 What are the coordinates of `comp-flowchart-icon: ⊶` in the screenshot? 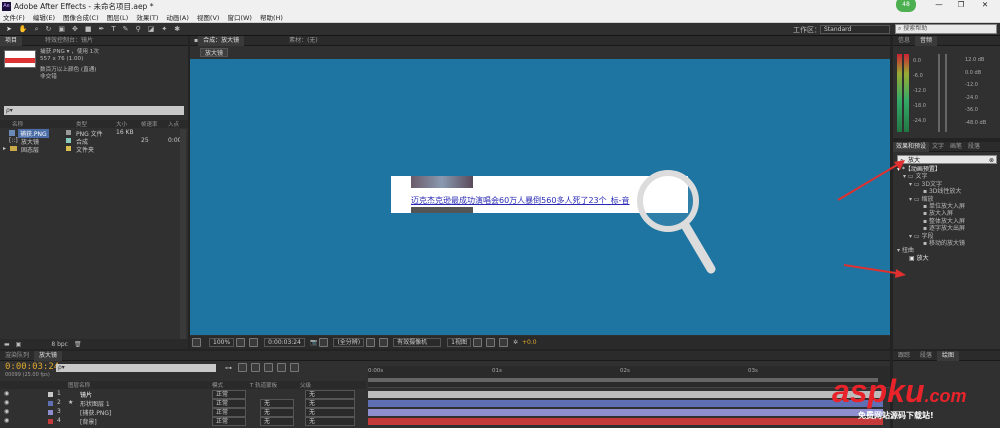 It's located at (228, 368).